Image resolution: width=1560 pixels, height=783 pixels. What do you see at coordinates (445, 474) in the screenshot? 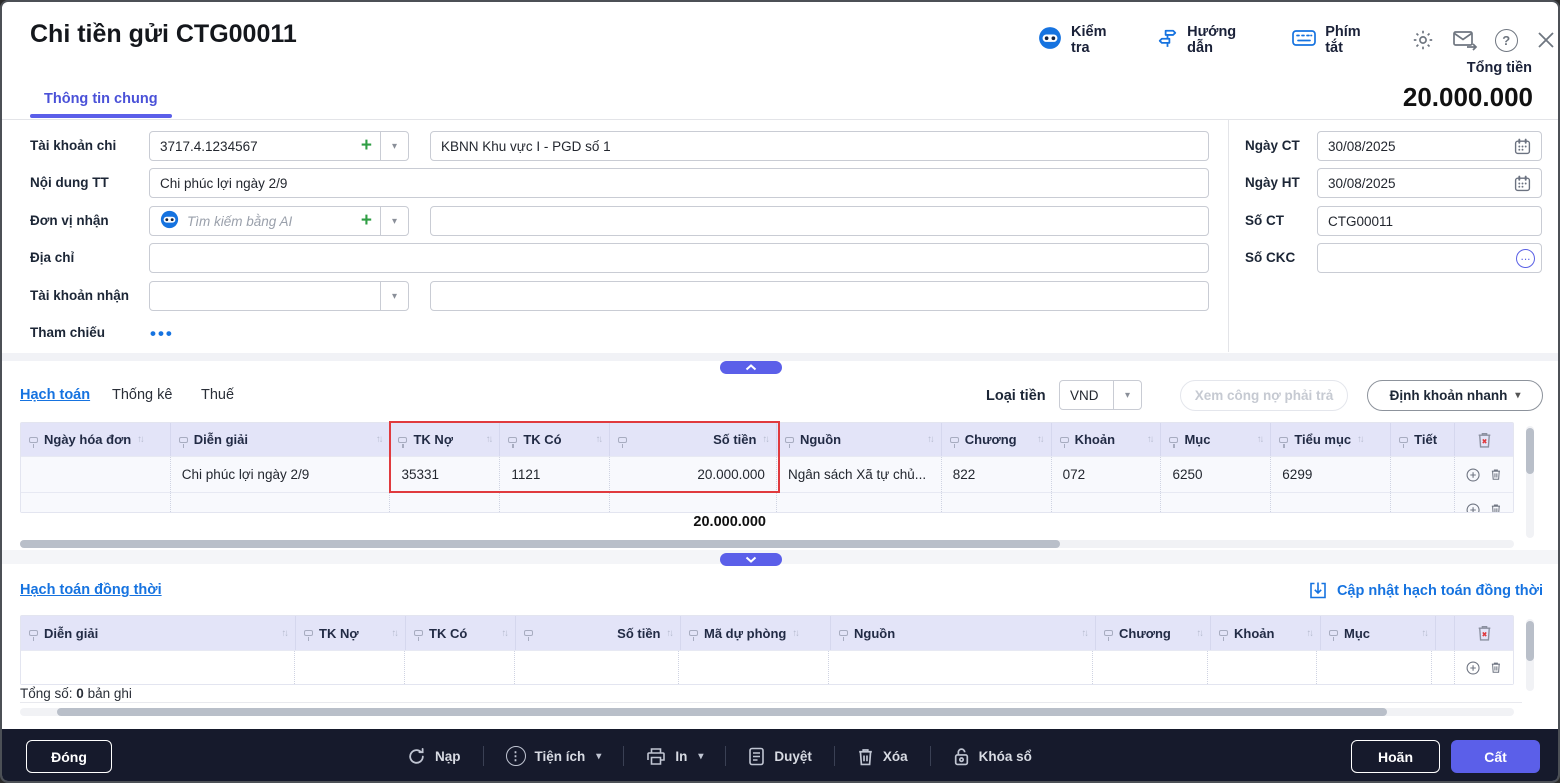
I see `cell-tk-no: 35331` at bounding box center [445, 474].